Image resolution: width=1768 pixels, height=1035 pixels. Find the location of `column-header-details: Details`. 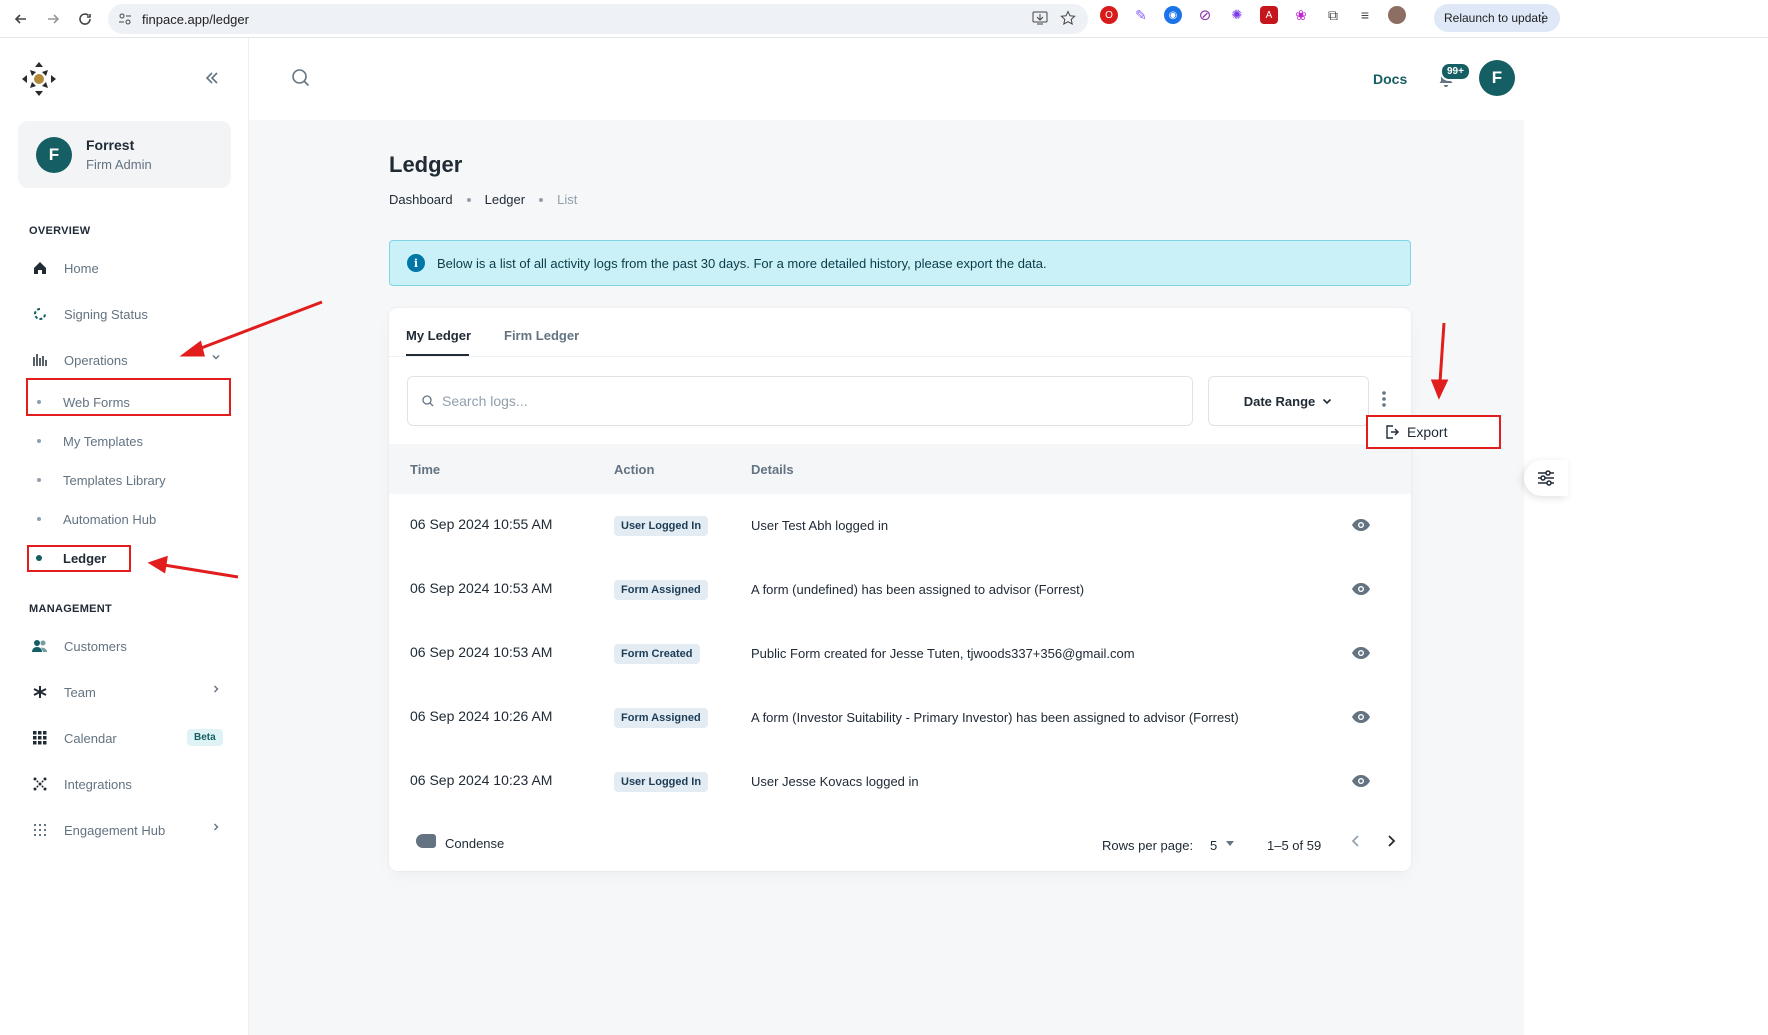

column-header-details: Details is located at coordinates (772, 469).